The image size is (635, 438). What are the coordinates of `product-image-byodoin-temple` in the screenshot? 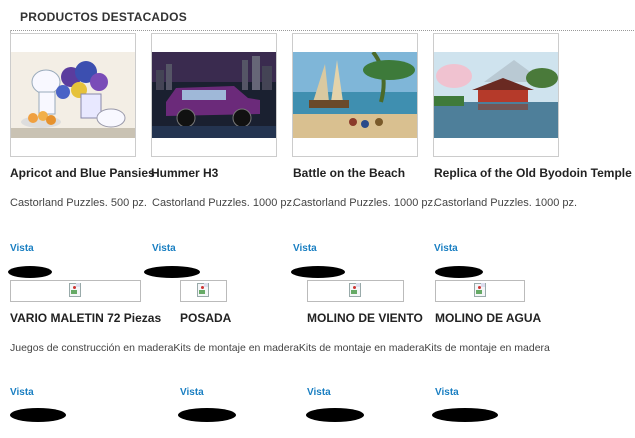 It's located at (496, 95).